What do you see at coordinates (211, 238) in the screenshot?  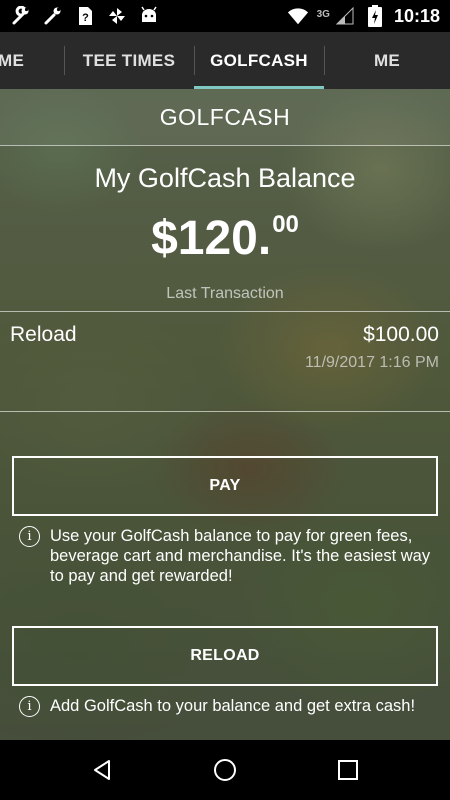 I see `balance-dollars: $120.` at bounding box center [211, 238].